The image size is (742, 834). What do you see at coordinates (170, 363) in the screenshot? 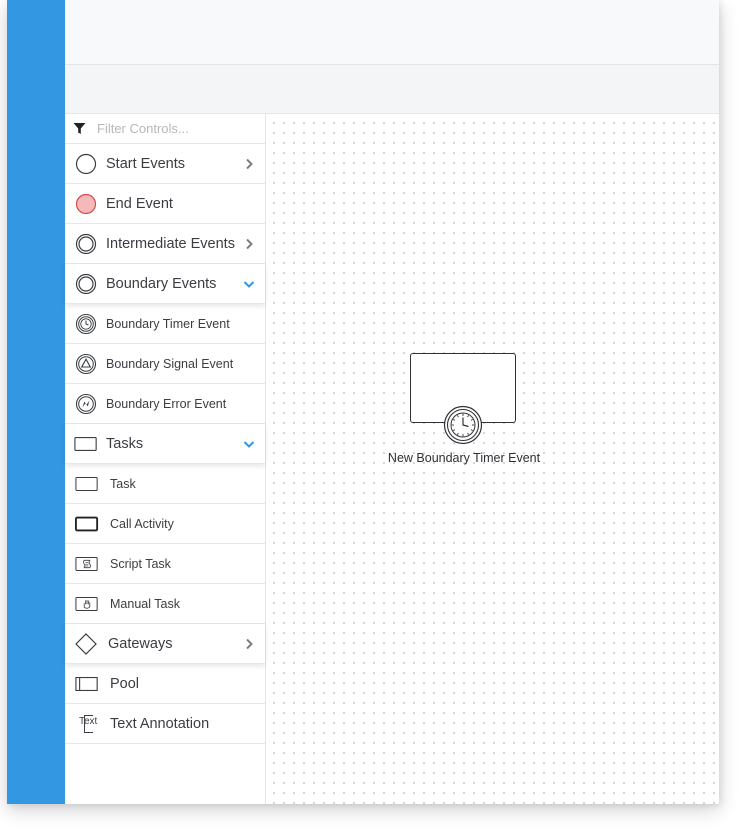
I see `sidebar-item-label: Boundary Signal Event` at bounding box center [170, 363].